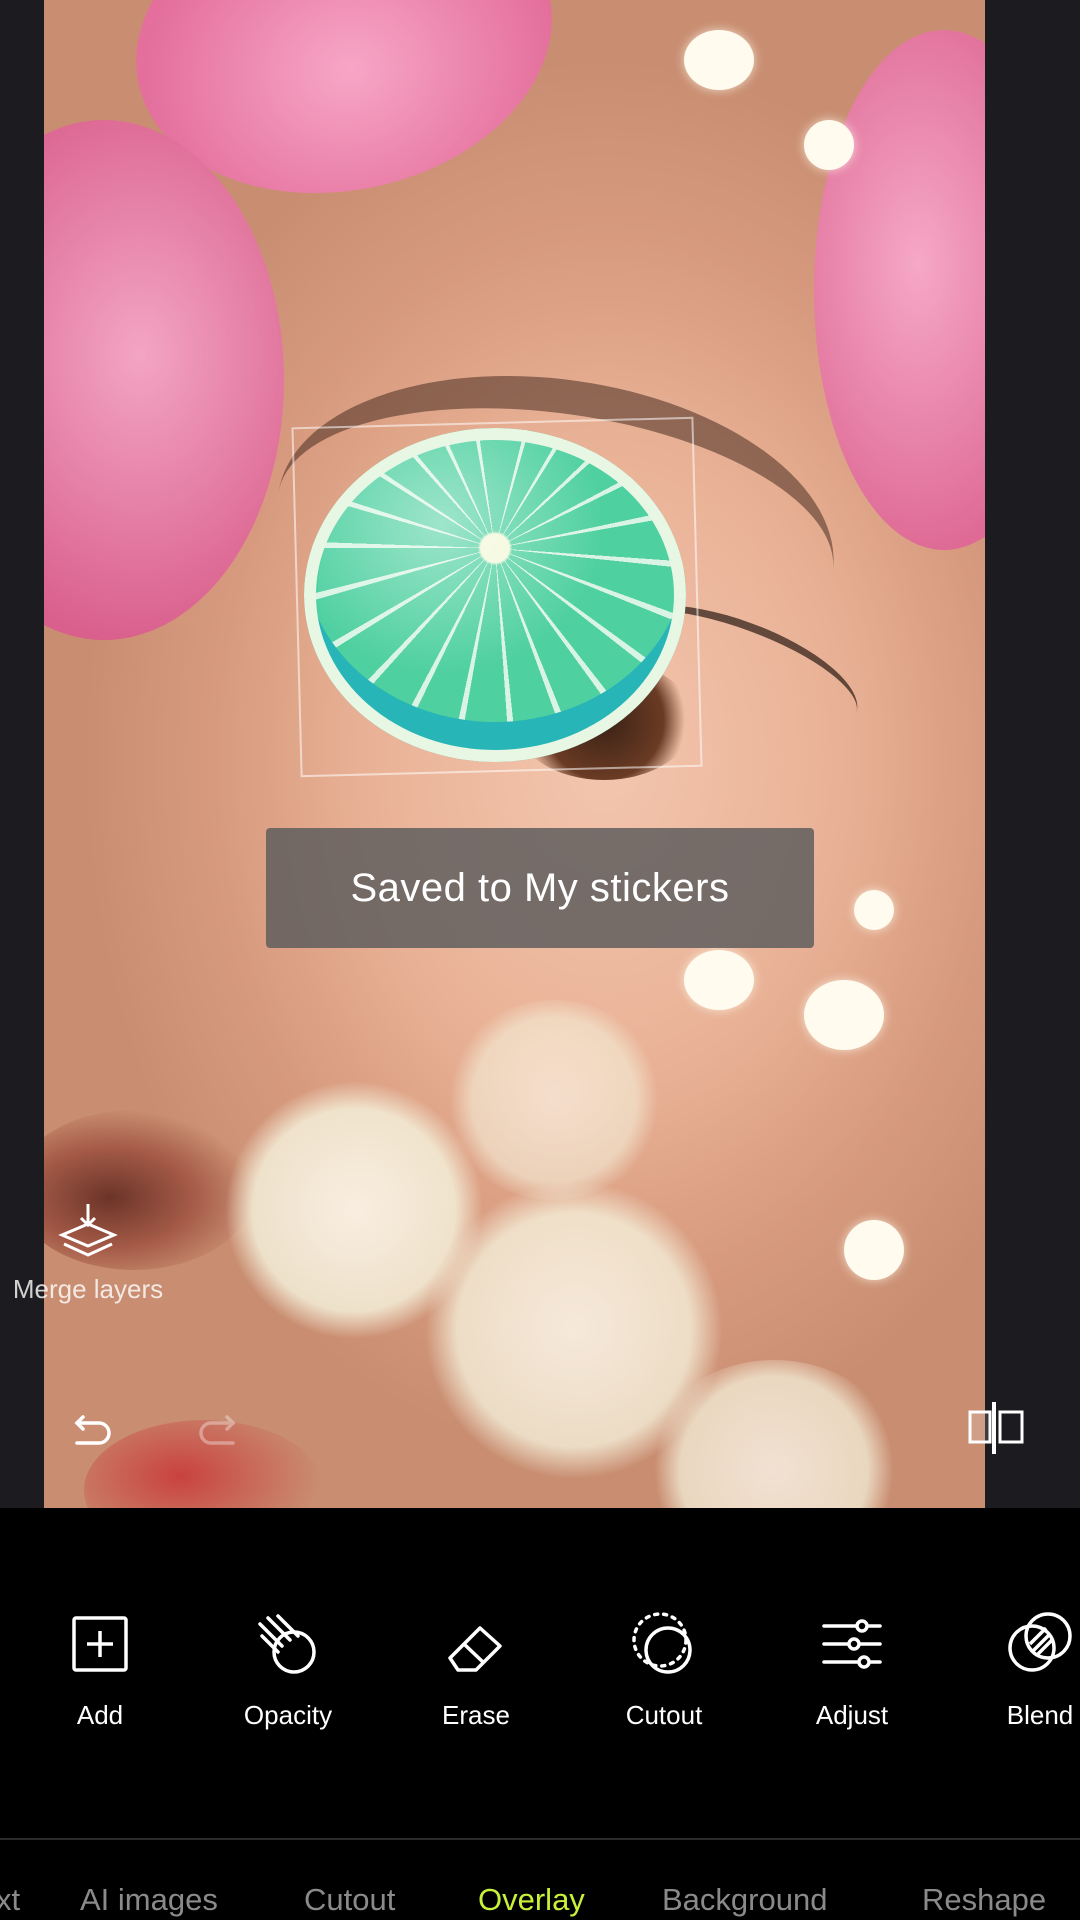 This screenshot has width=1080, height=1920. I want to click on cutout-icon, so click(662, 1643).